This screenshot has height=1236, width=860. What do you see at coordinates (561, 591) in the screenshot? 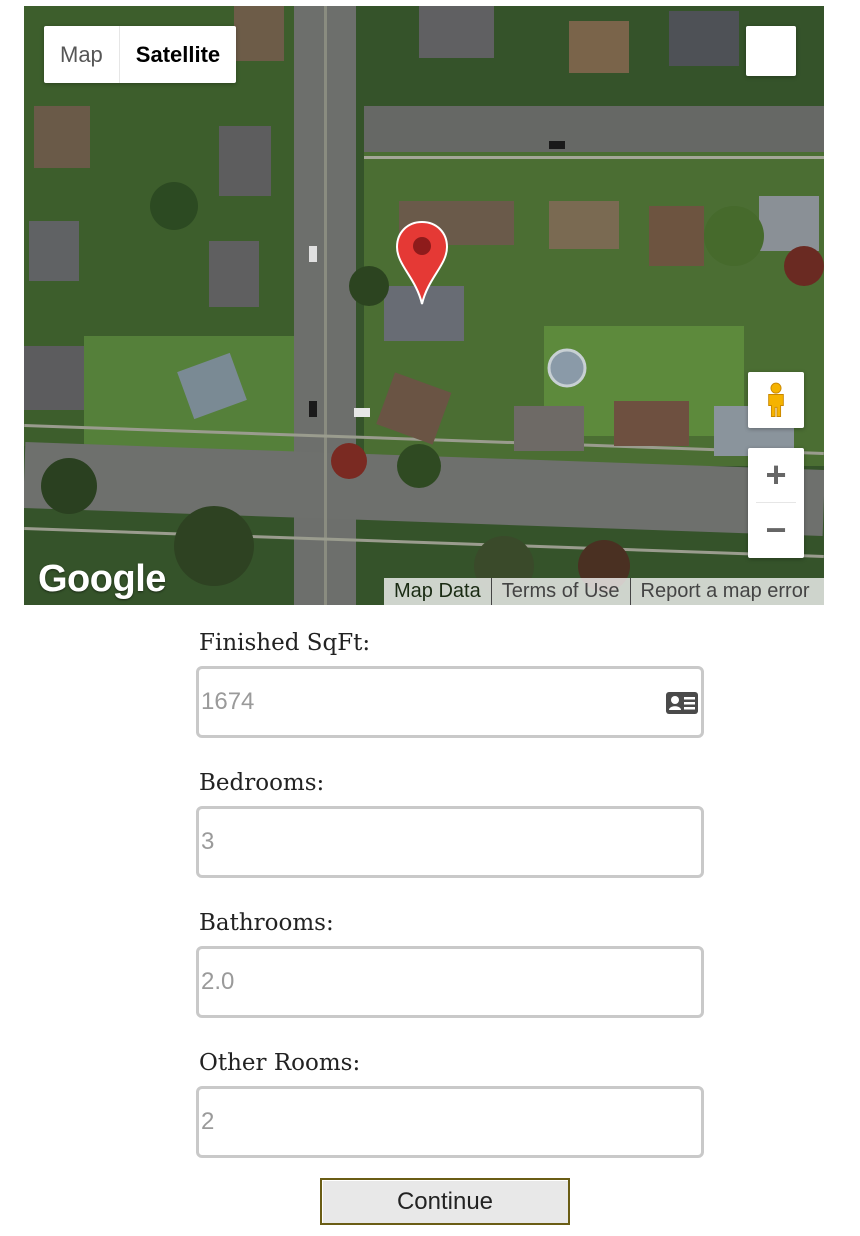
I see `terms-of-use-link: Terms of Use` at bounding box center [561, 591].